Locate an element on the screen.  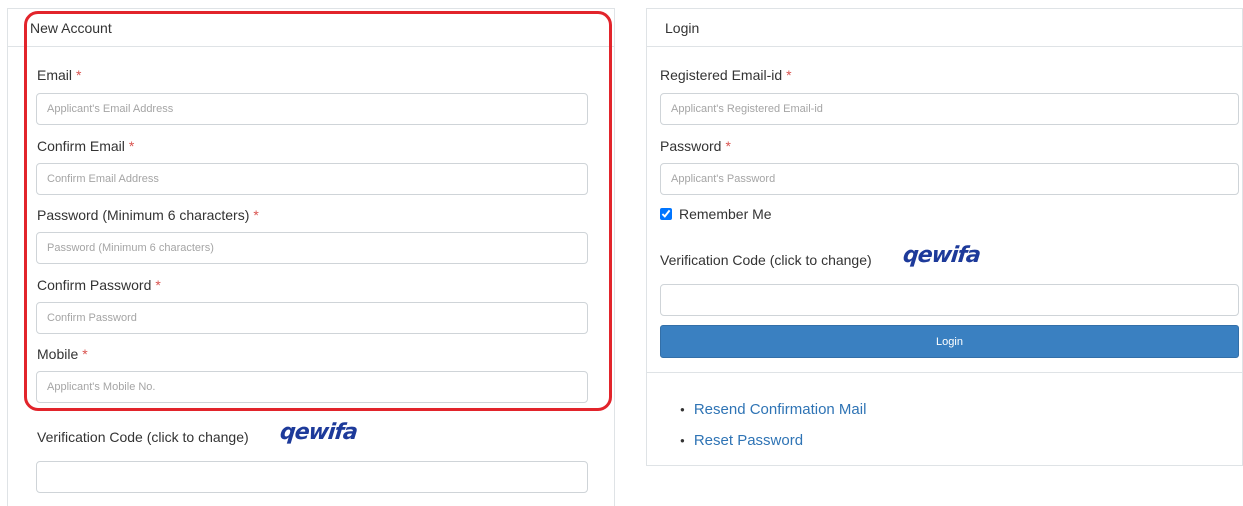
confirm-email-label: Confirm Email * is located at coordinates (85, 146).